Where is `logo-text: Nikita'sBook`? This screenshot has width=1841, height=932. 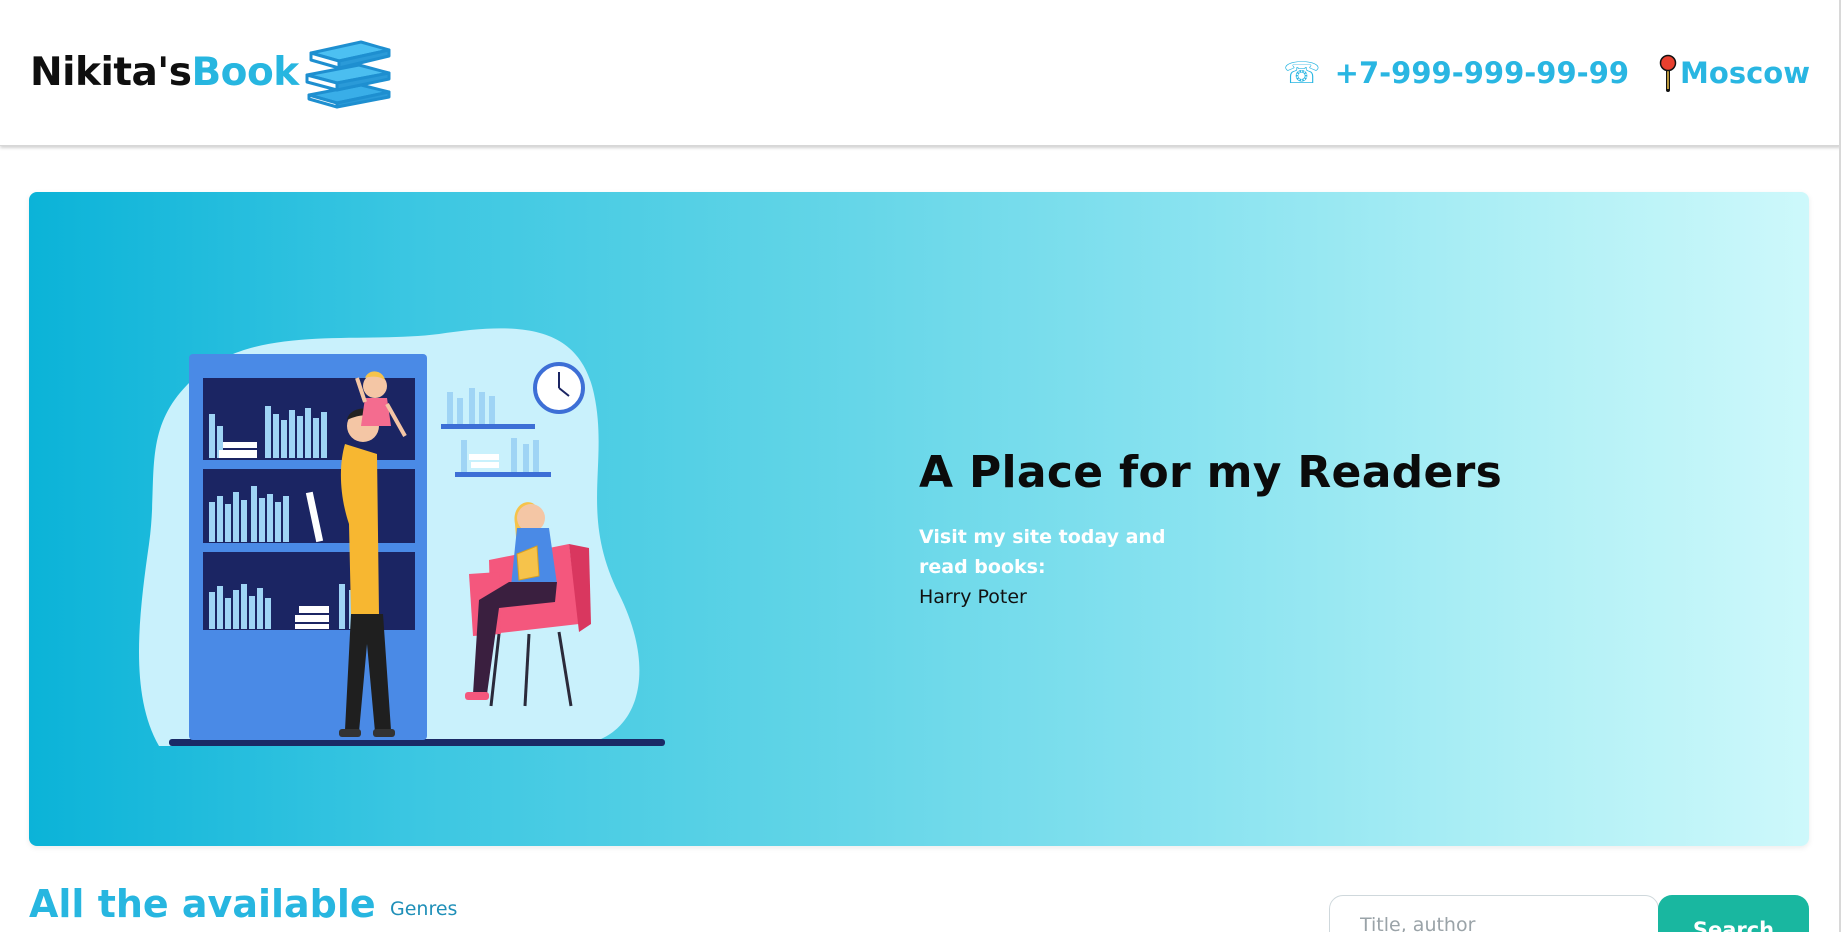 logo-text: Nikita'sBook is located at coordinates (164, 72).